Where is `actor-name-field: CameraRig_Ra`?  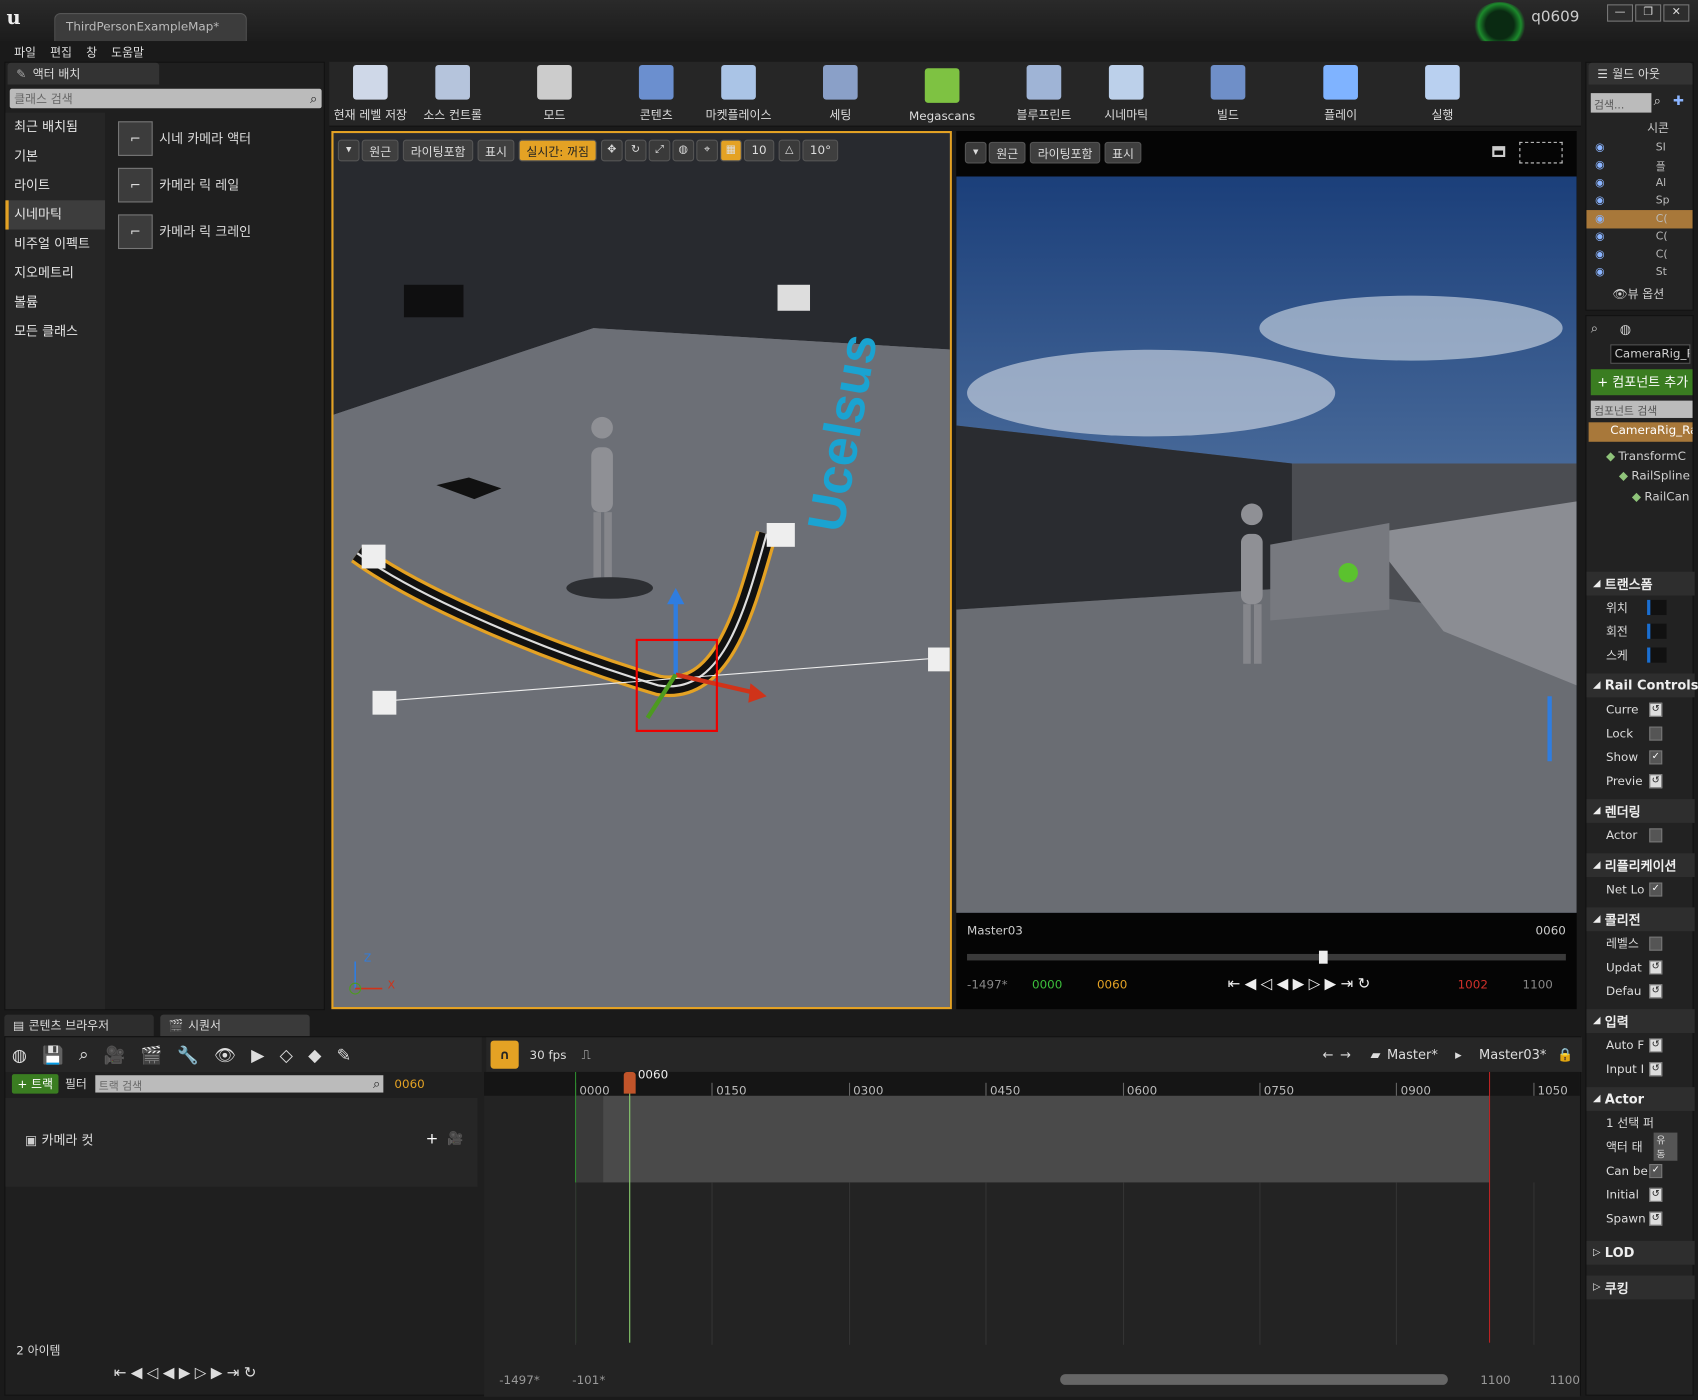
actor-name-field: CameraRig_Ra is located at coordinates (1650, 354).